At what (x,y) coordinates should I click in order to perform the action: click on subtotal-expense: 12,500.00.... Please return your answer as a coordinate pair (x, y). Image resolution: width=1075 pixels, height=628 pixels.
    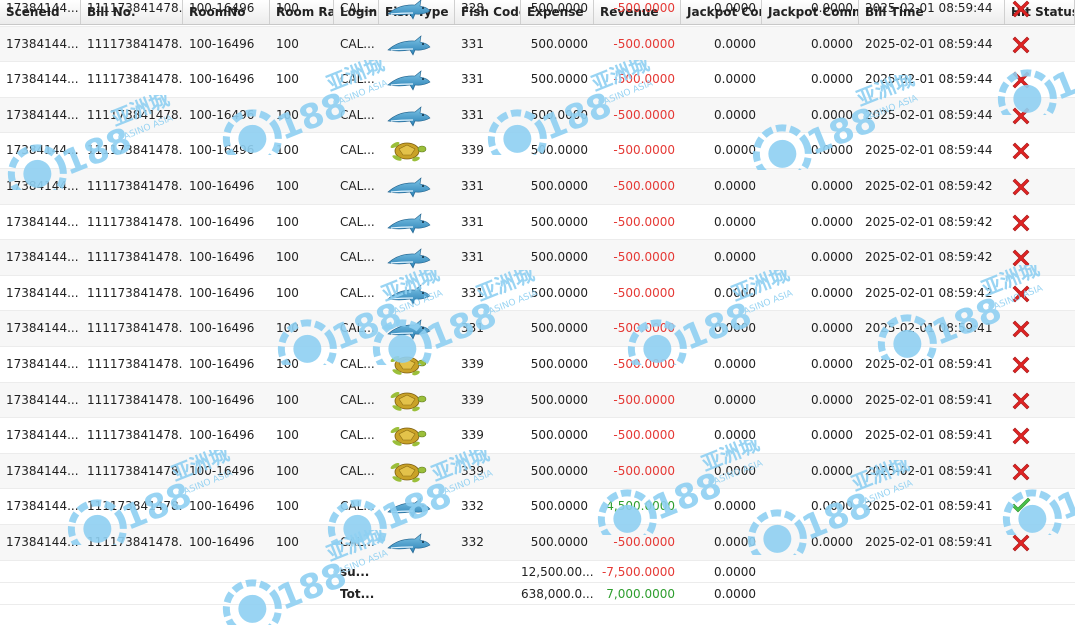
    Looking at the image, I should click on (557, 571).